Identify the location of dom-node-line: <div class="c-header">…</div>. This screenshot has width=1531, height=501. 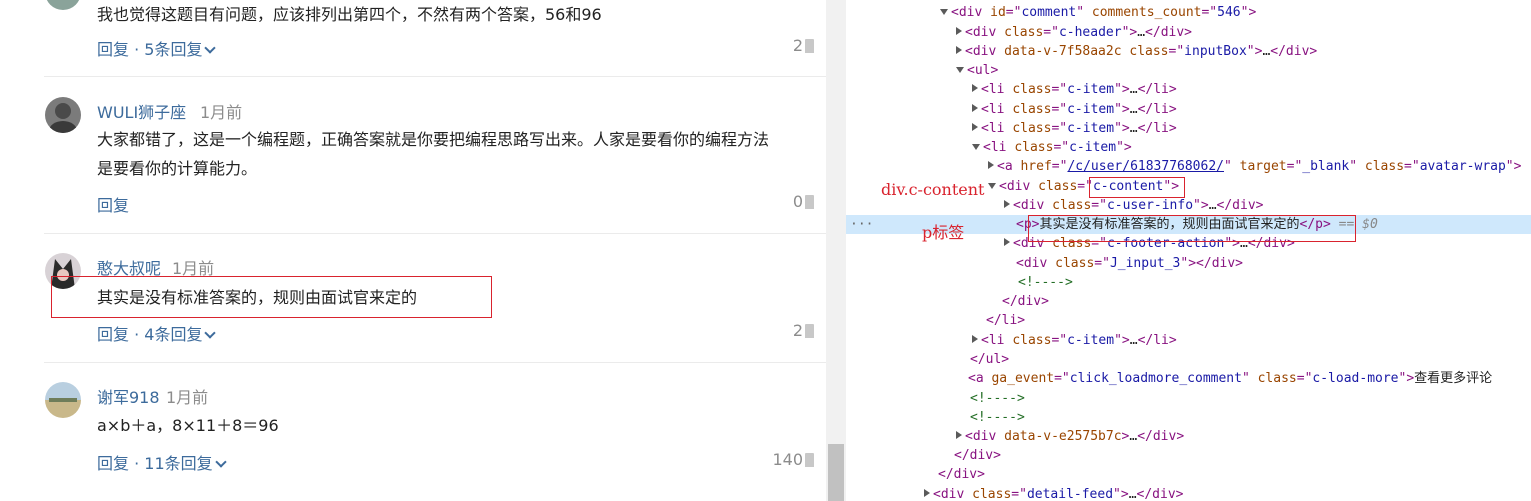
(1188, 32).